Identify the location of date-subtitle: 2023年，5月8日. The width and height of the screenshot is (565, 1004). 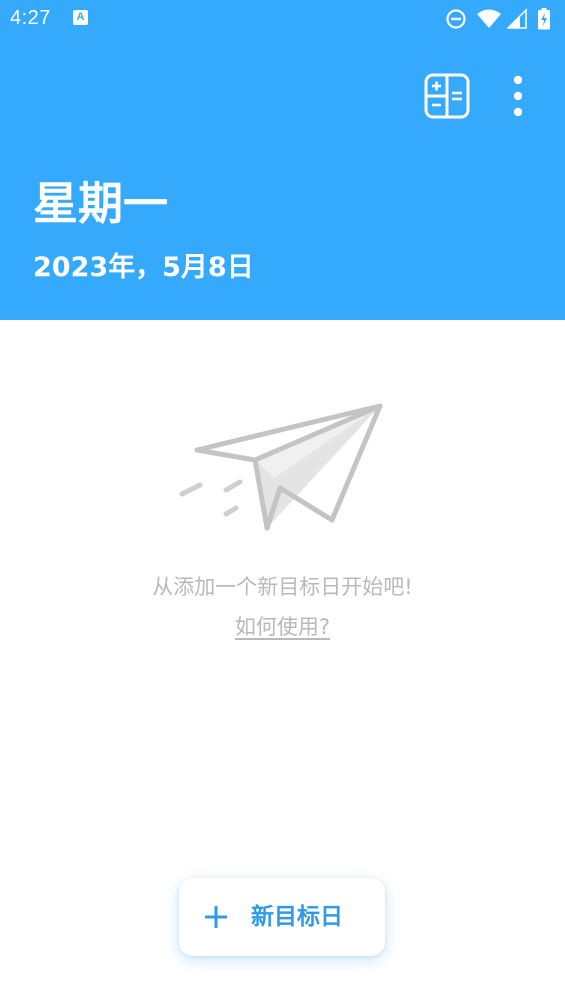
(143, 267).